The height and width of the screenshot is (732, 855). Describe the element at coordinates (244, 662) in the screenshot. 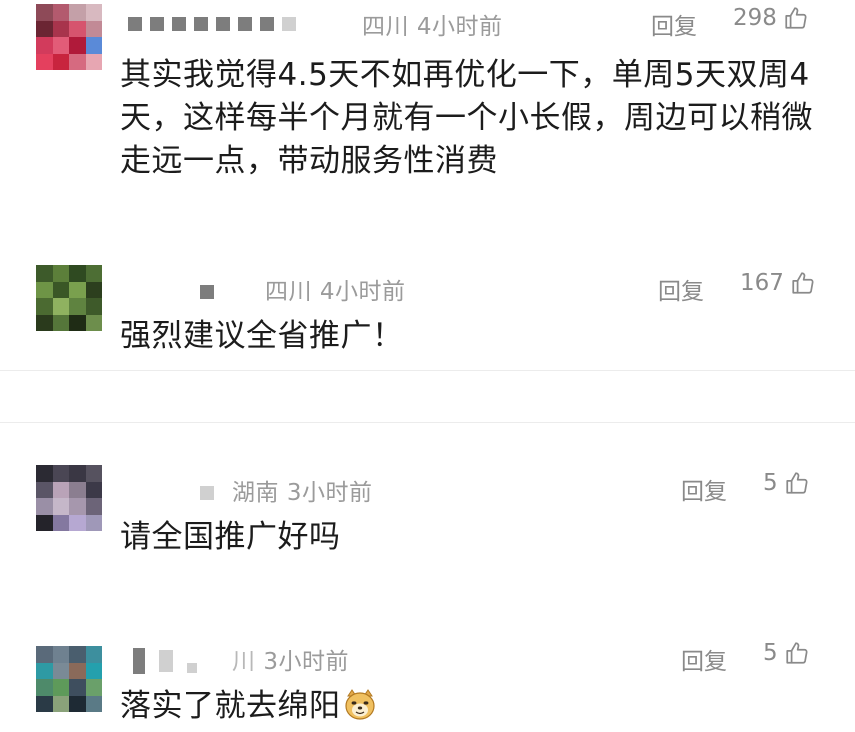

I see `comment-location: 川` at that location.